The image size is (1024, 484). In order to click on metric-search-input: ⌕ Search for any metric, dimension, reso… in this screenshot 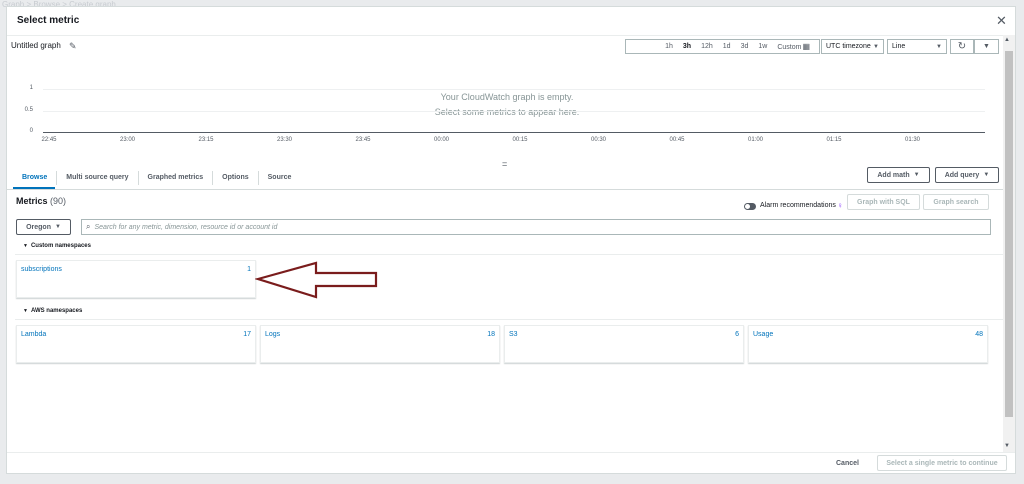, I will do `click(536, 227)`.